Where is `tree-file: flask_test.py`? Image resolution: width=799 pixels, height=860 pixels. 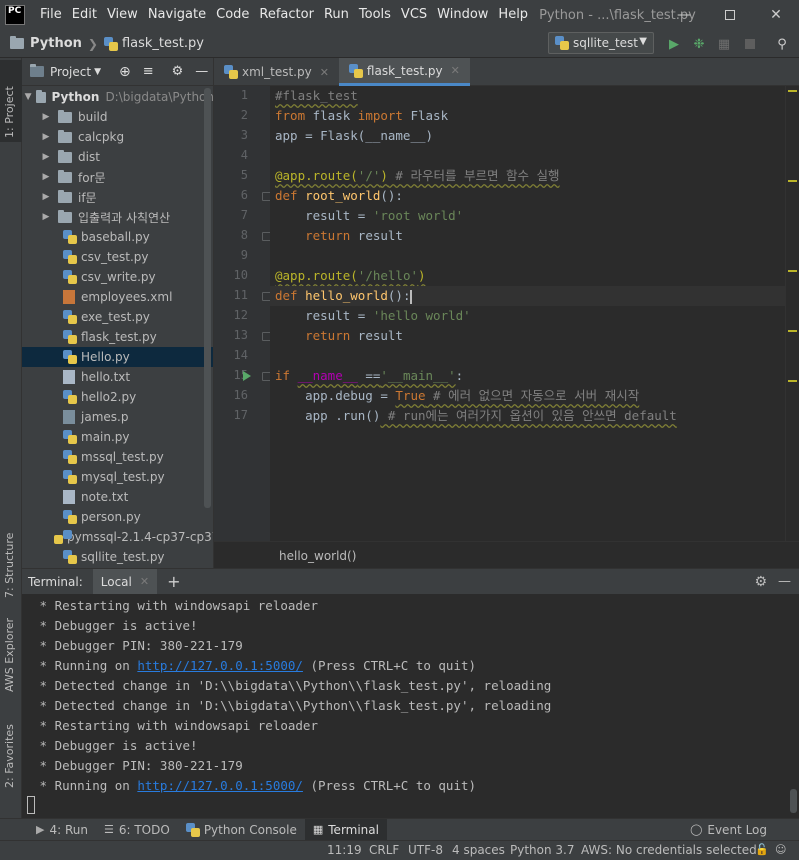
tree-file: flask_test.py is located at coordinates (117, 337).